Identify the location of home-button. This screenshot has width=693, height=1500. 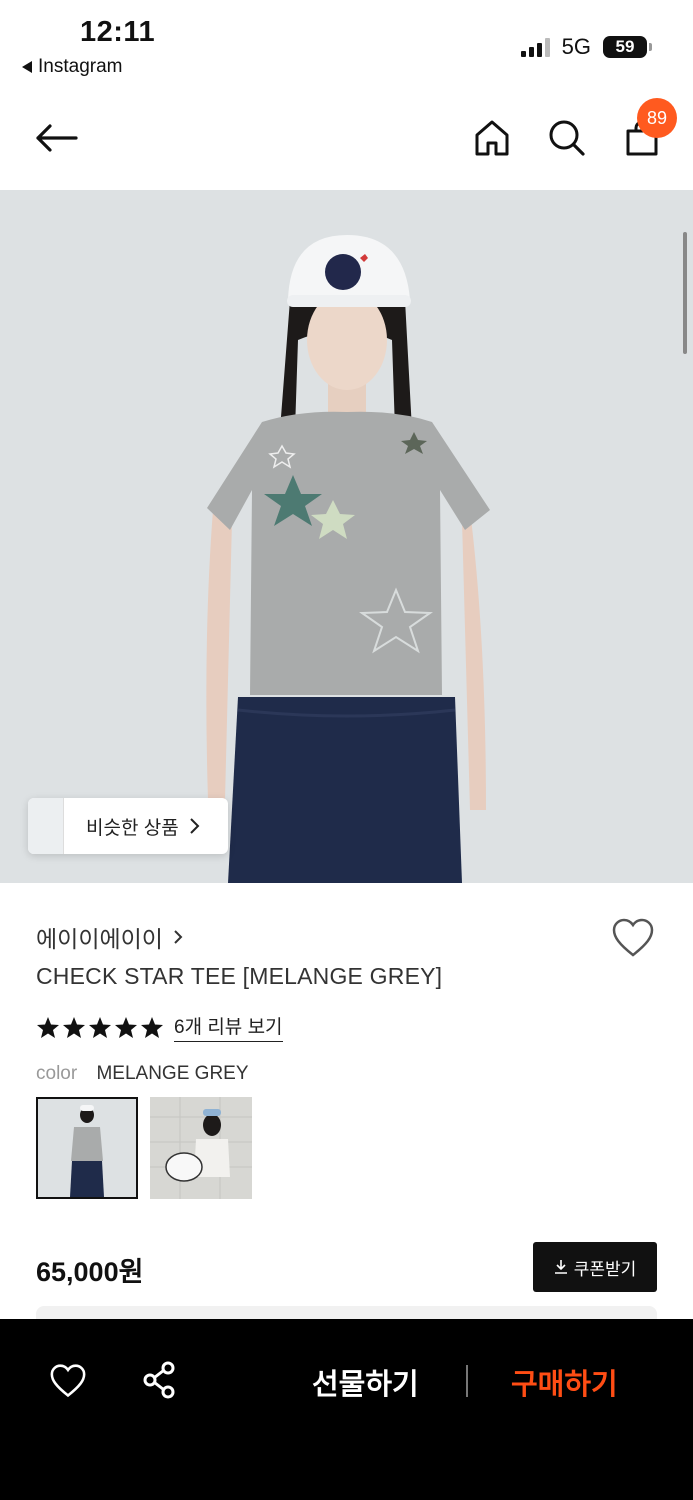
(492, 138).